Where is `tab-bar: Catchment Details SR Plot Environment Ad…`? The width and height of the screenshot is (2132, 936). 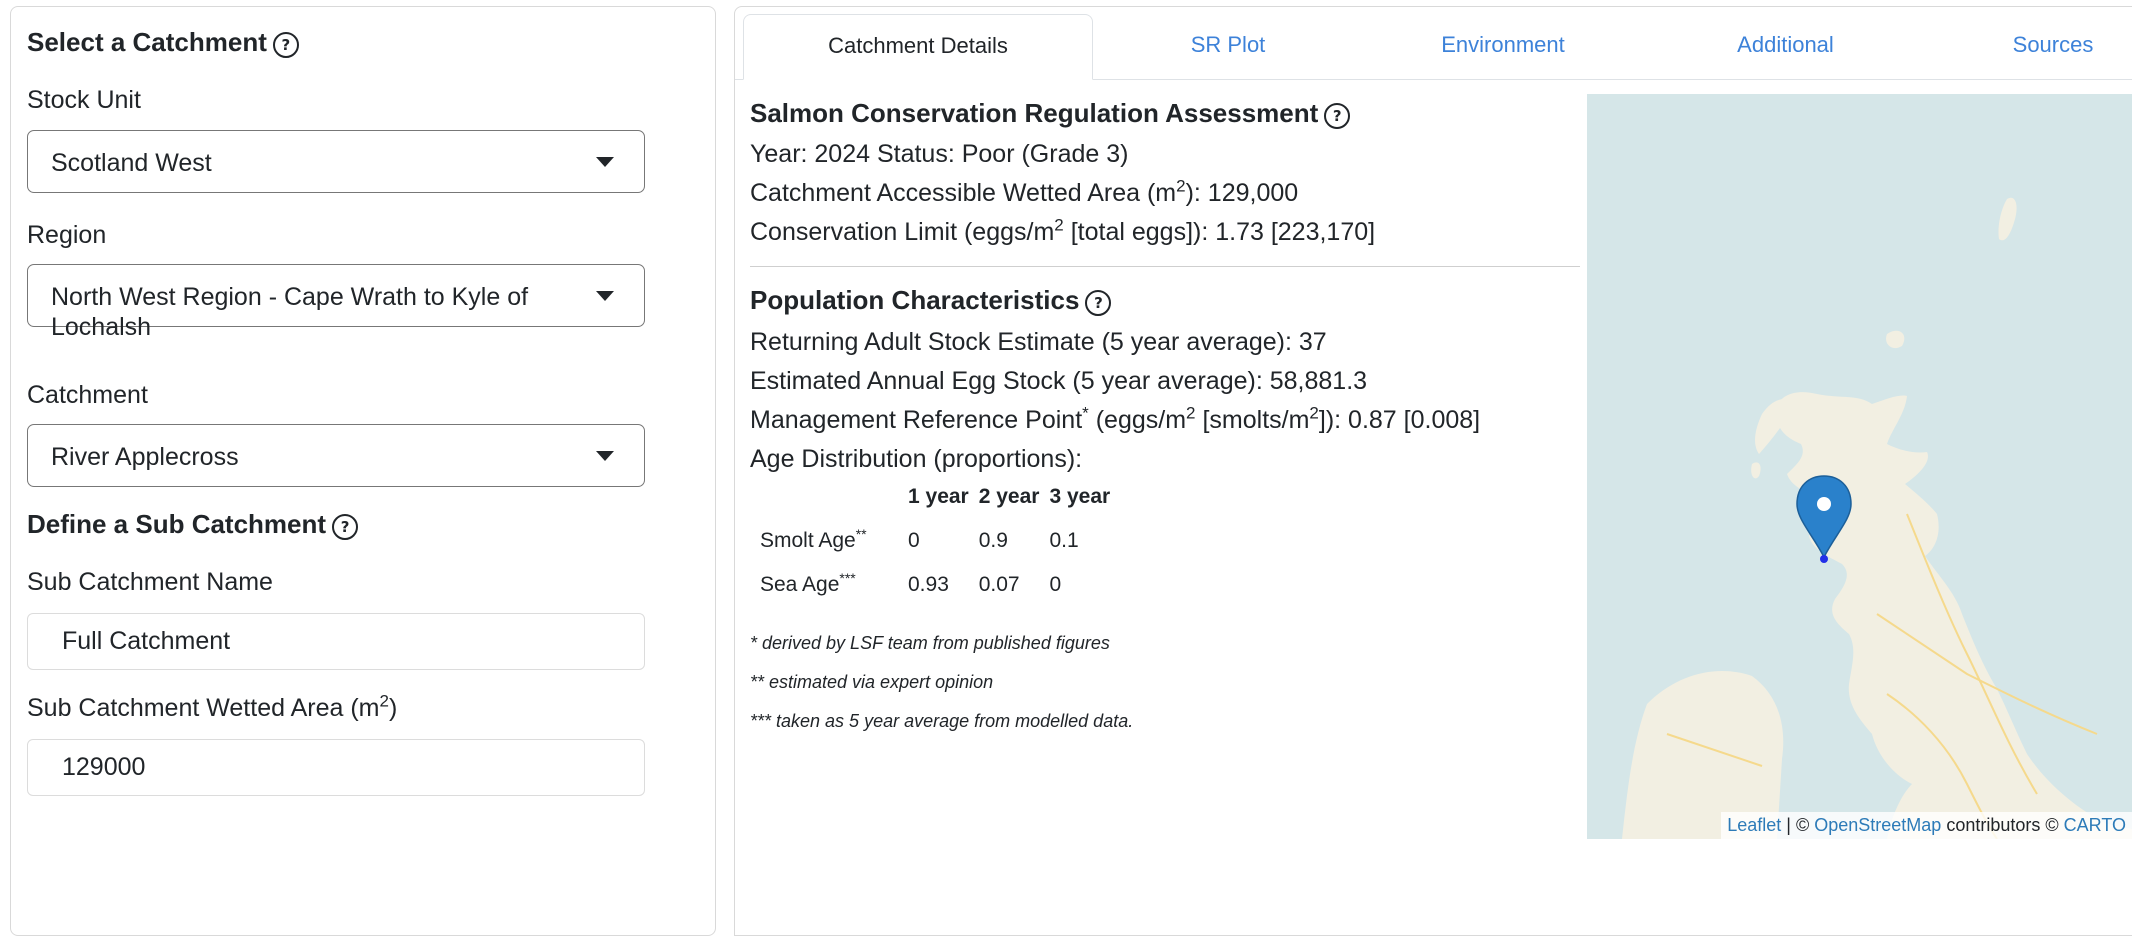
tab-bar: Catchment Details SR Plot Environment Ad… is located at coordinates (1433, 43).